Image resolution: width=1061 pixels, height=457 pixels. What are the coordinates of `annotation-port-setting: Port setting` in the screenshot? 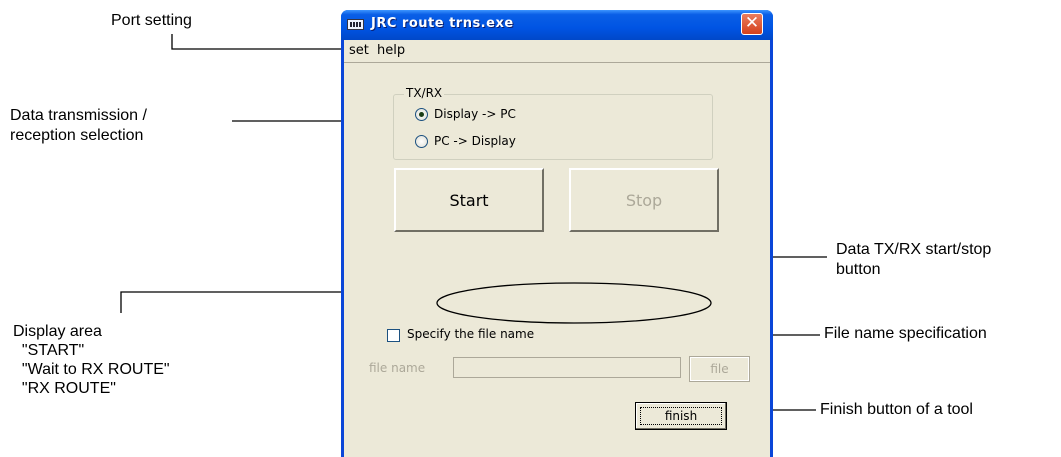 It's located at (151, 20).